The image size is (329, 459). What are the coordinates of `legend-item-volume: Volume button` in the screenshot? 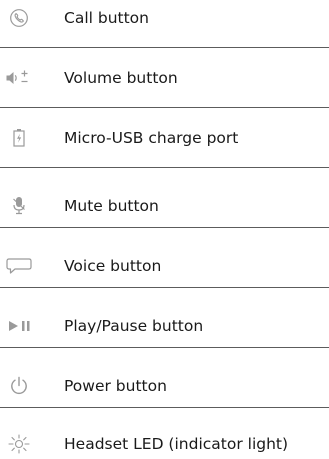 It's located at (164, 77).